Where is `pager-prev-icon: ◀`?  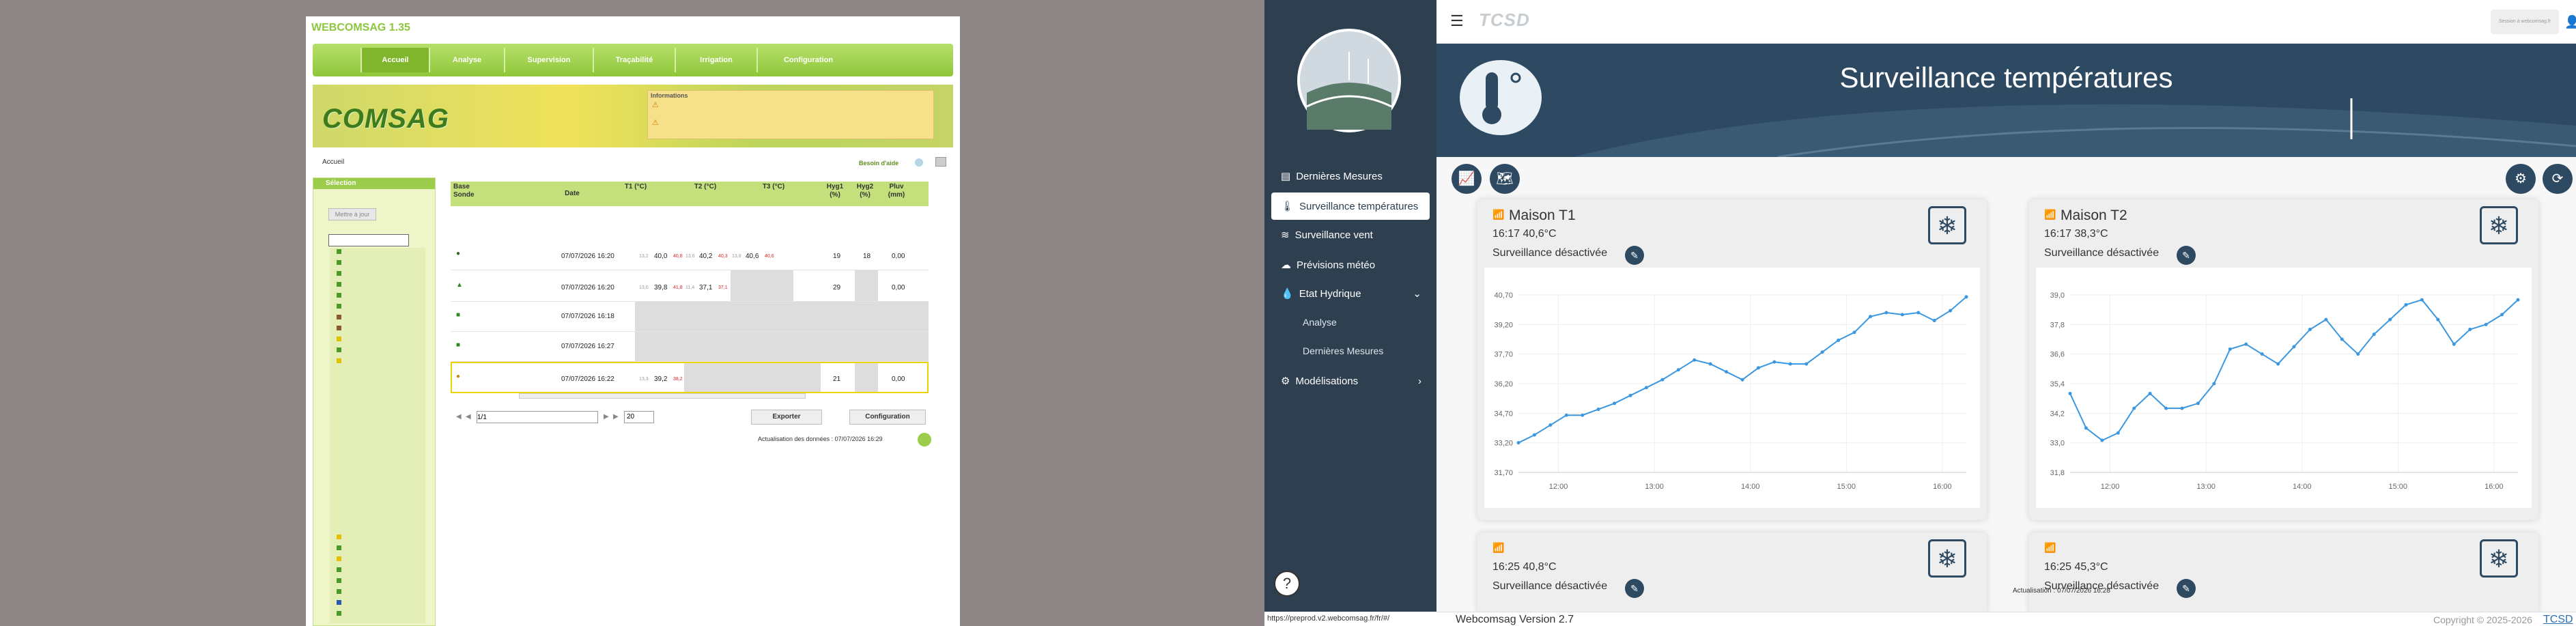 pager-prev-icon: ◀ is located at coordinates (469, 417).